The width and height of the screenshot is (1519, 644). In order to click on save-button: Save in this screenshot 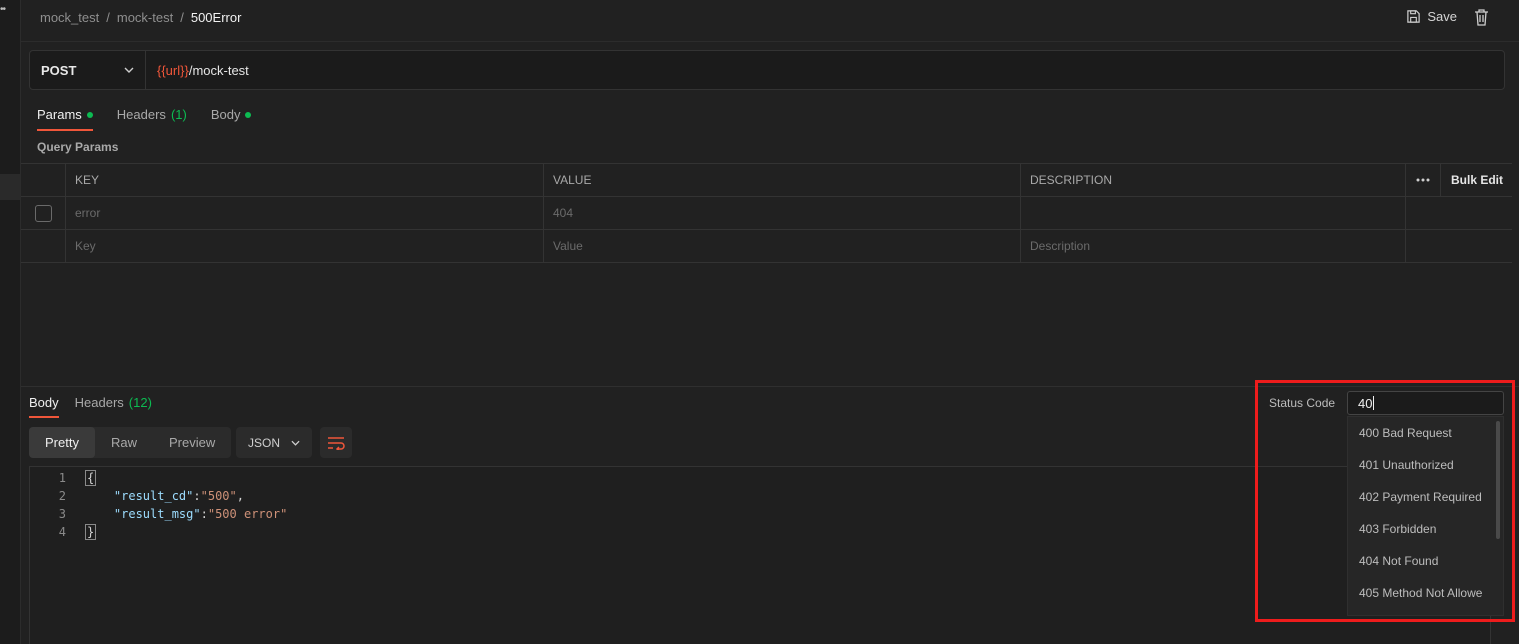, I will do `click(1431, 16)`.